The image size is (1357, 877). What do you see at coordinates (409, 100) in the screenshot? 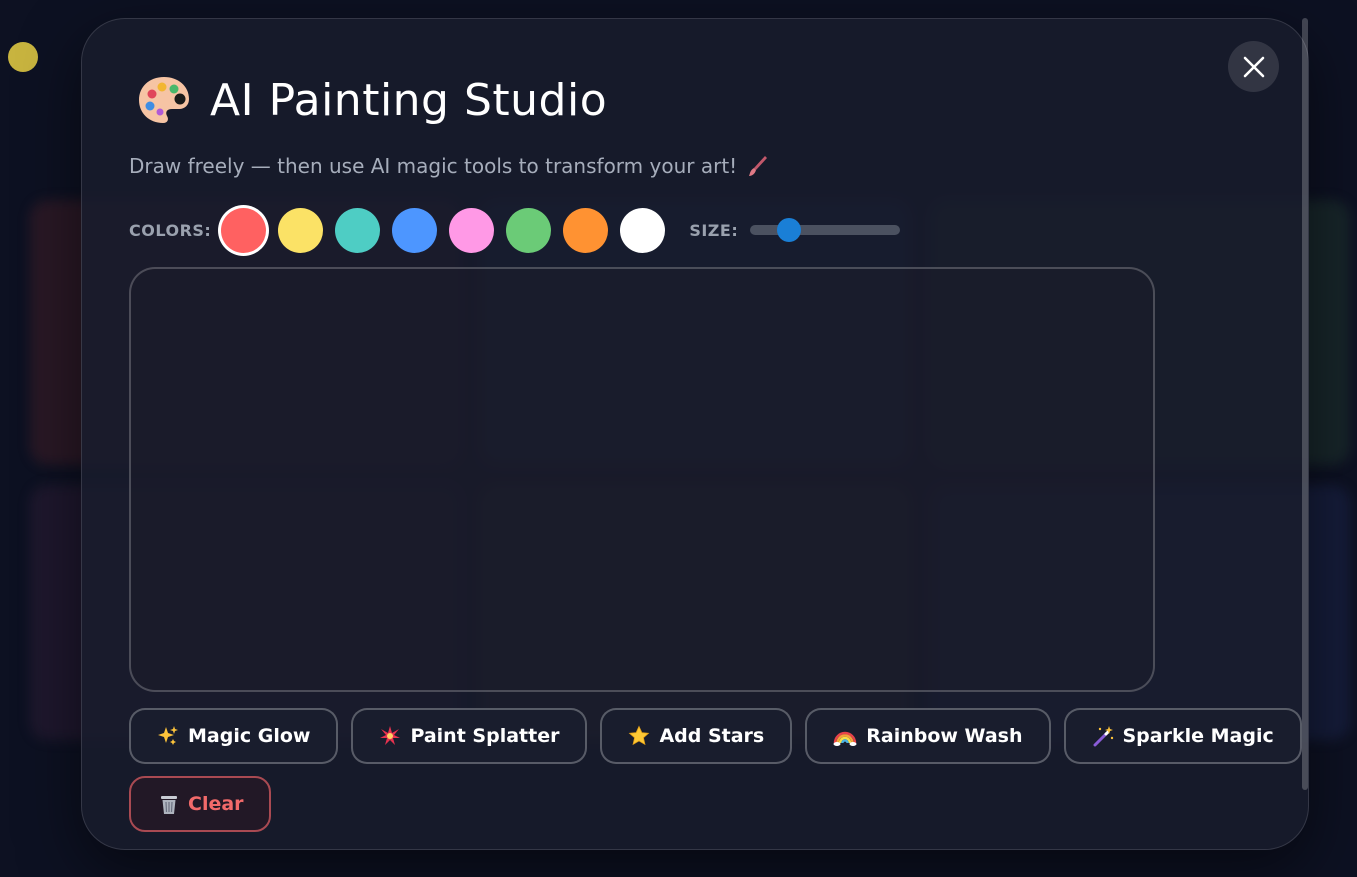
I see `page-title: AI Painting Studio` at bounding box center [409, 100].